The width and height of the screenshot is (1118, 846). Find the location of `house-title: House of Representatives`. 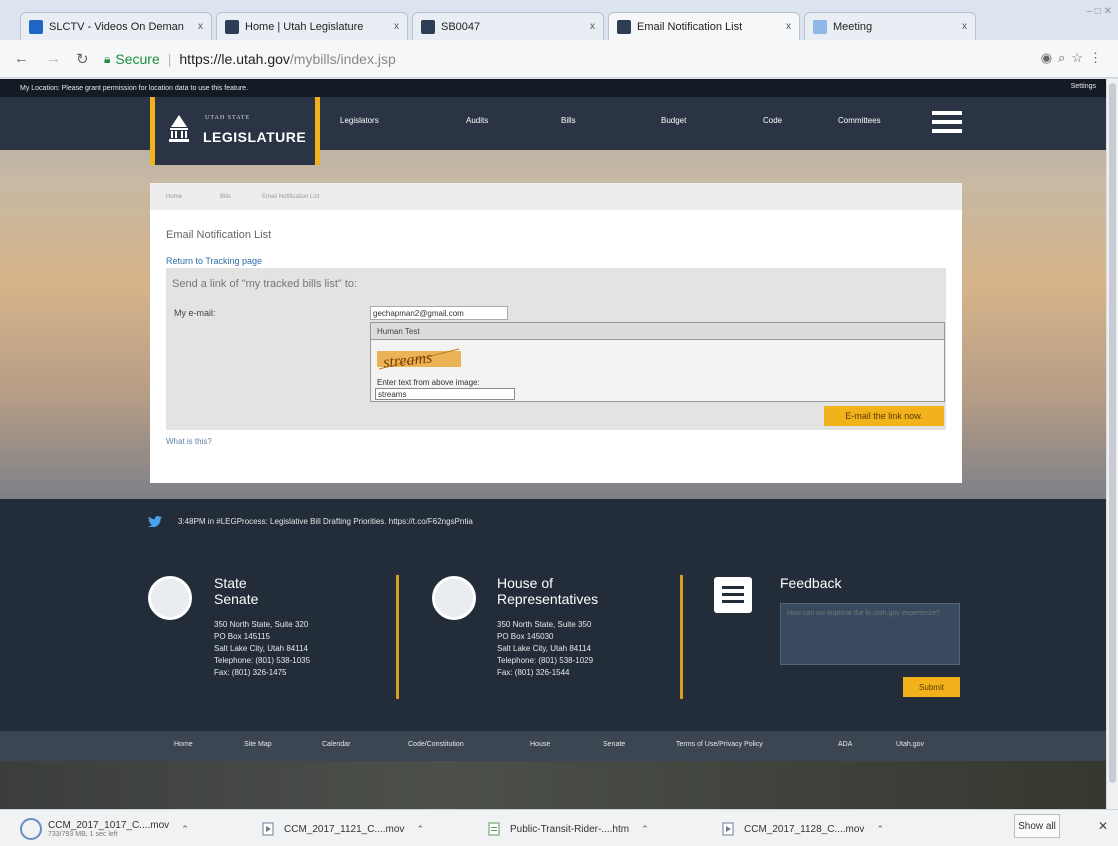

house-title: House of Representatives is located at coordinates (547, 591).